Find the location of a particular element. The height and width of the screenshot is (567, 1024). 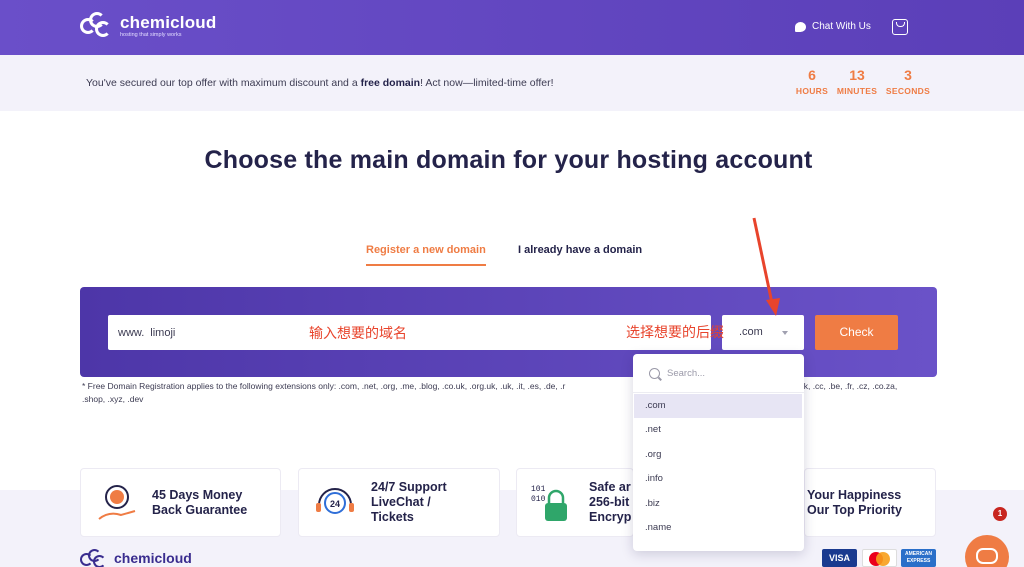

visa-icon: VISA is located at coordinates (839, 558).